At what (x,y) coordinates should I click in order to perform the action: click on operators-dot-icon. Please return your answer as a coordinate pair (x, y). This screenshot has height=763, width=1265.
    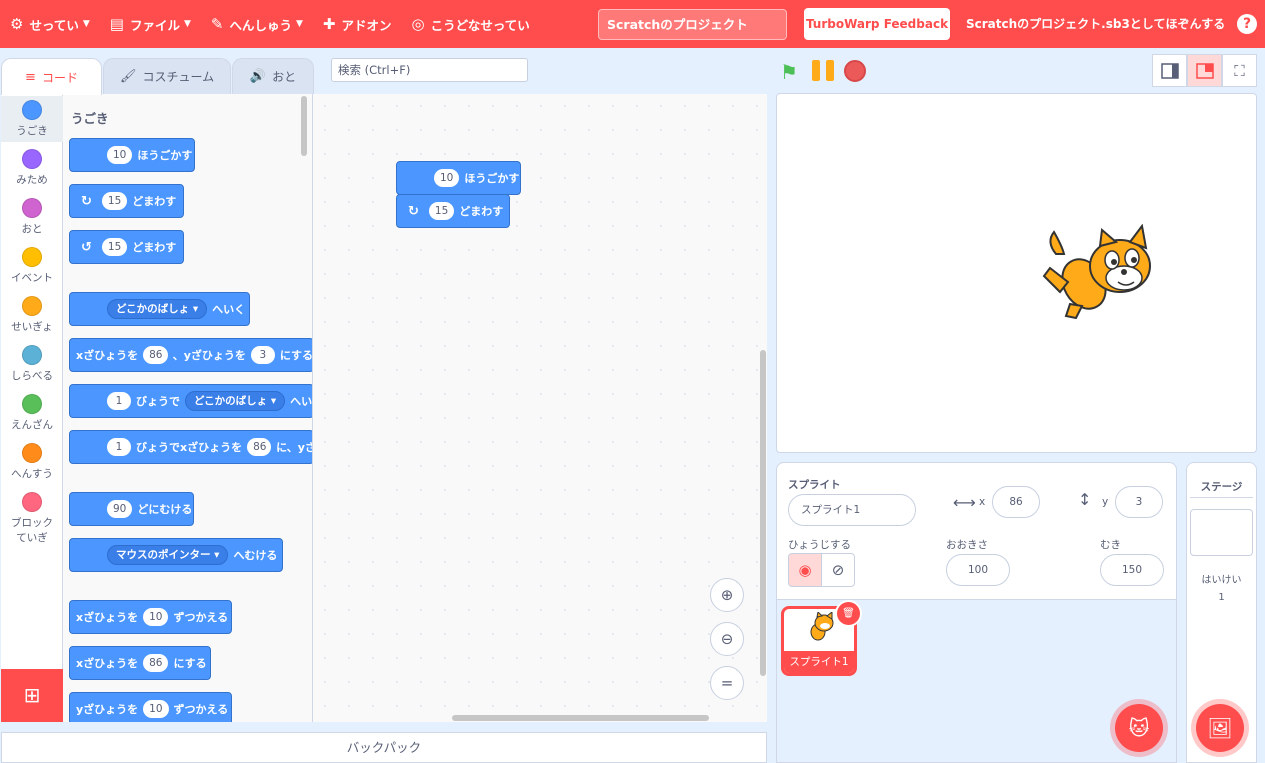
    Looking at the image, I should click on (32, 404).